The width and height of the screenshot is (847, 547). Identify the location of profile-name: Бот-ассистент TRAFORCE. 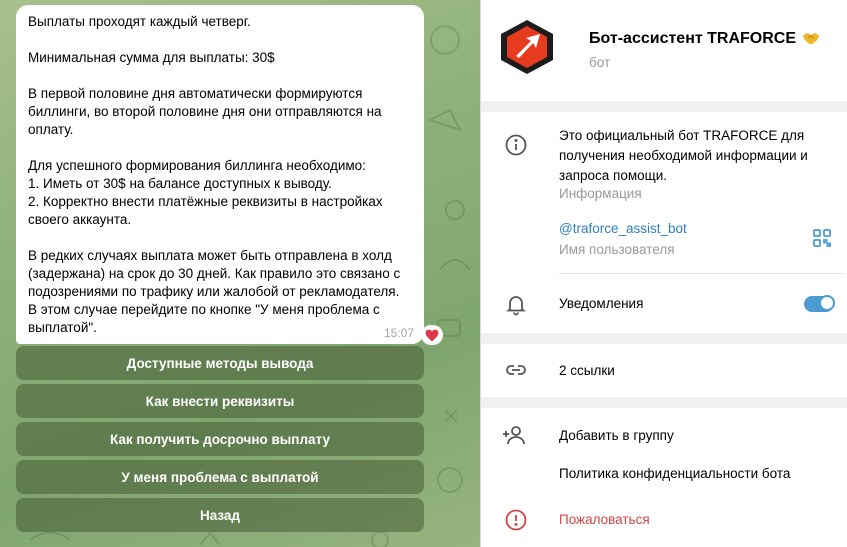
(704, 39).